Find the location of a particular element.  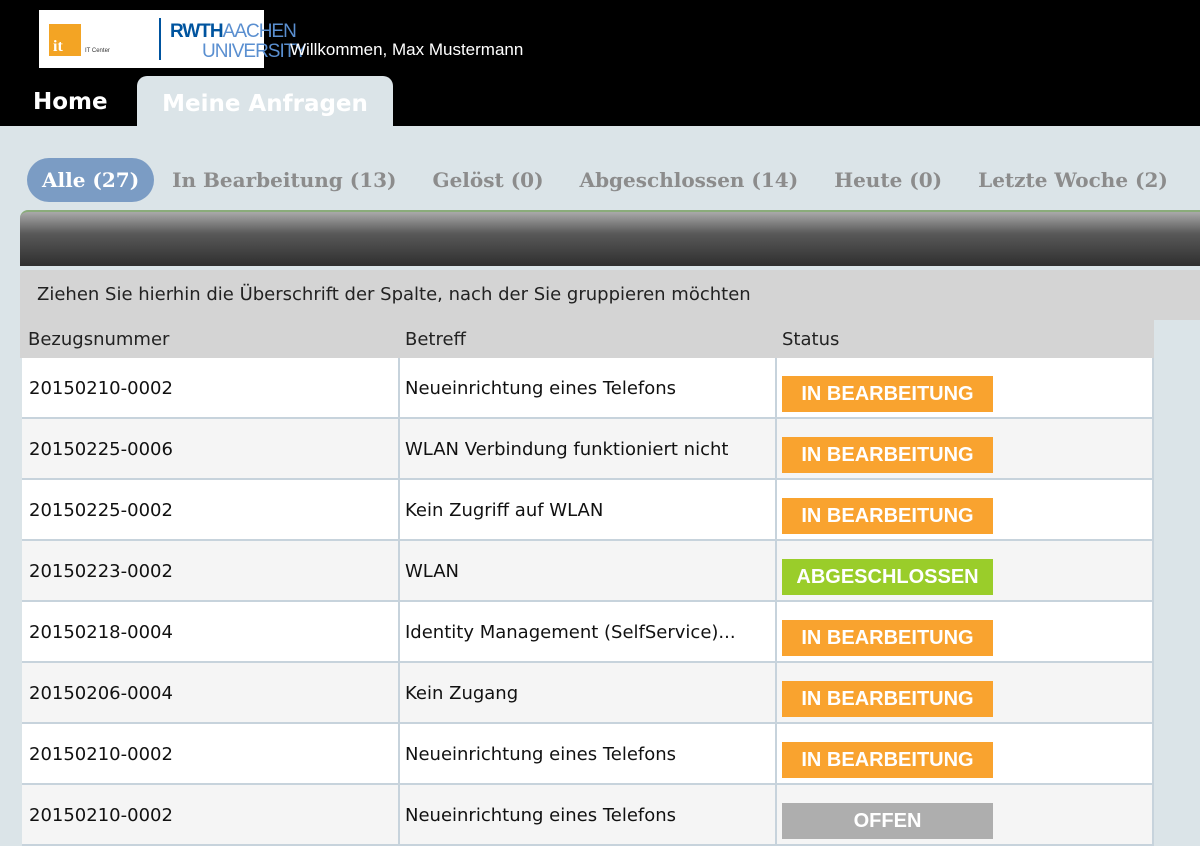

filter-tab: Alle (27) is located at coordinates (91, 180).